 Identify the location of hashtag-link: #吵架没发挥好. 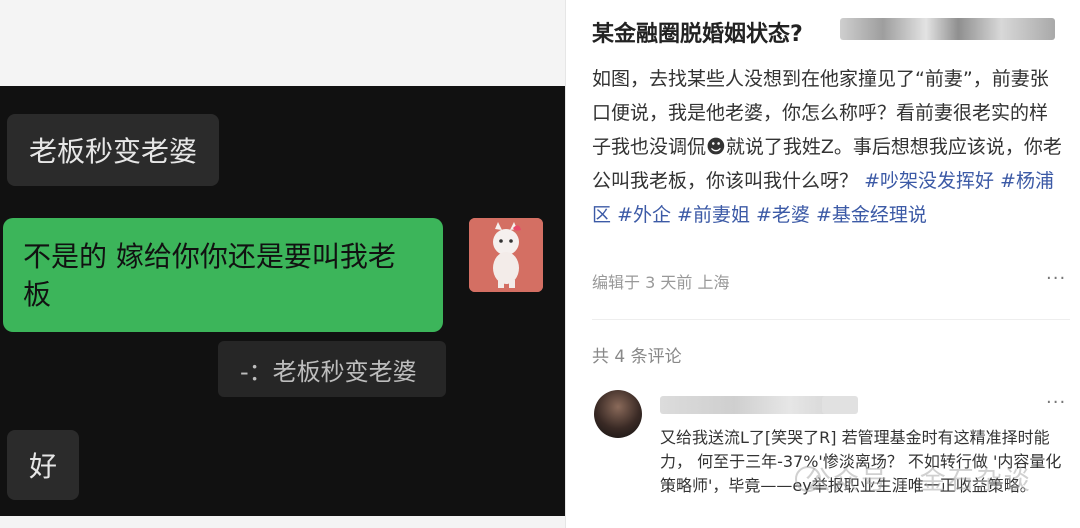
(929, 181).